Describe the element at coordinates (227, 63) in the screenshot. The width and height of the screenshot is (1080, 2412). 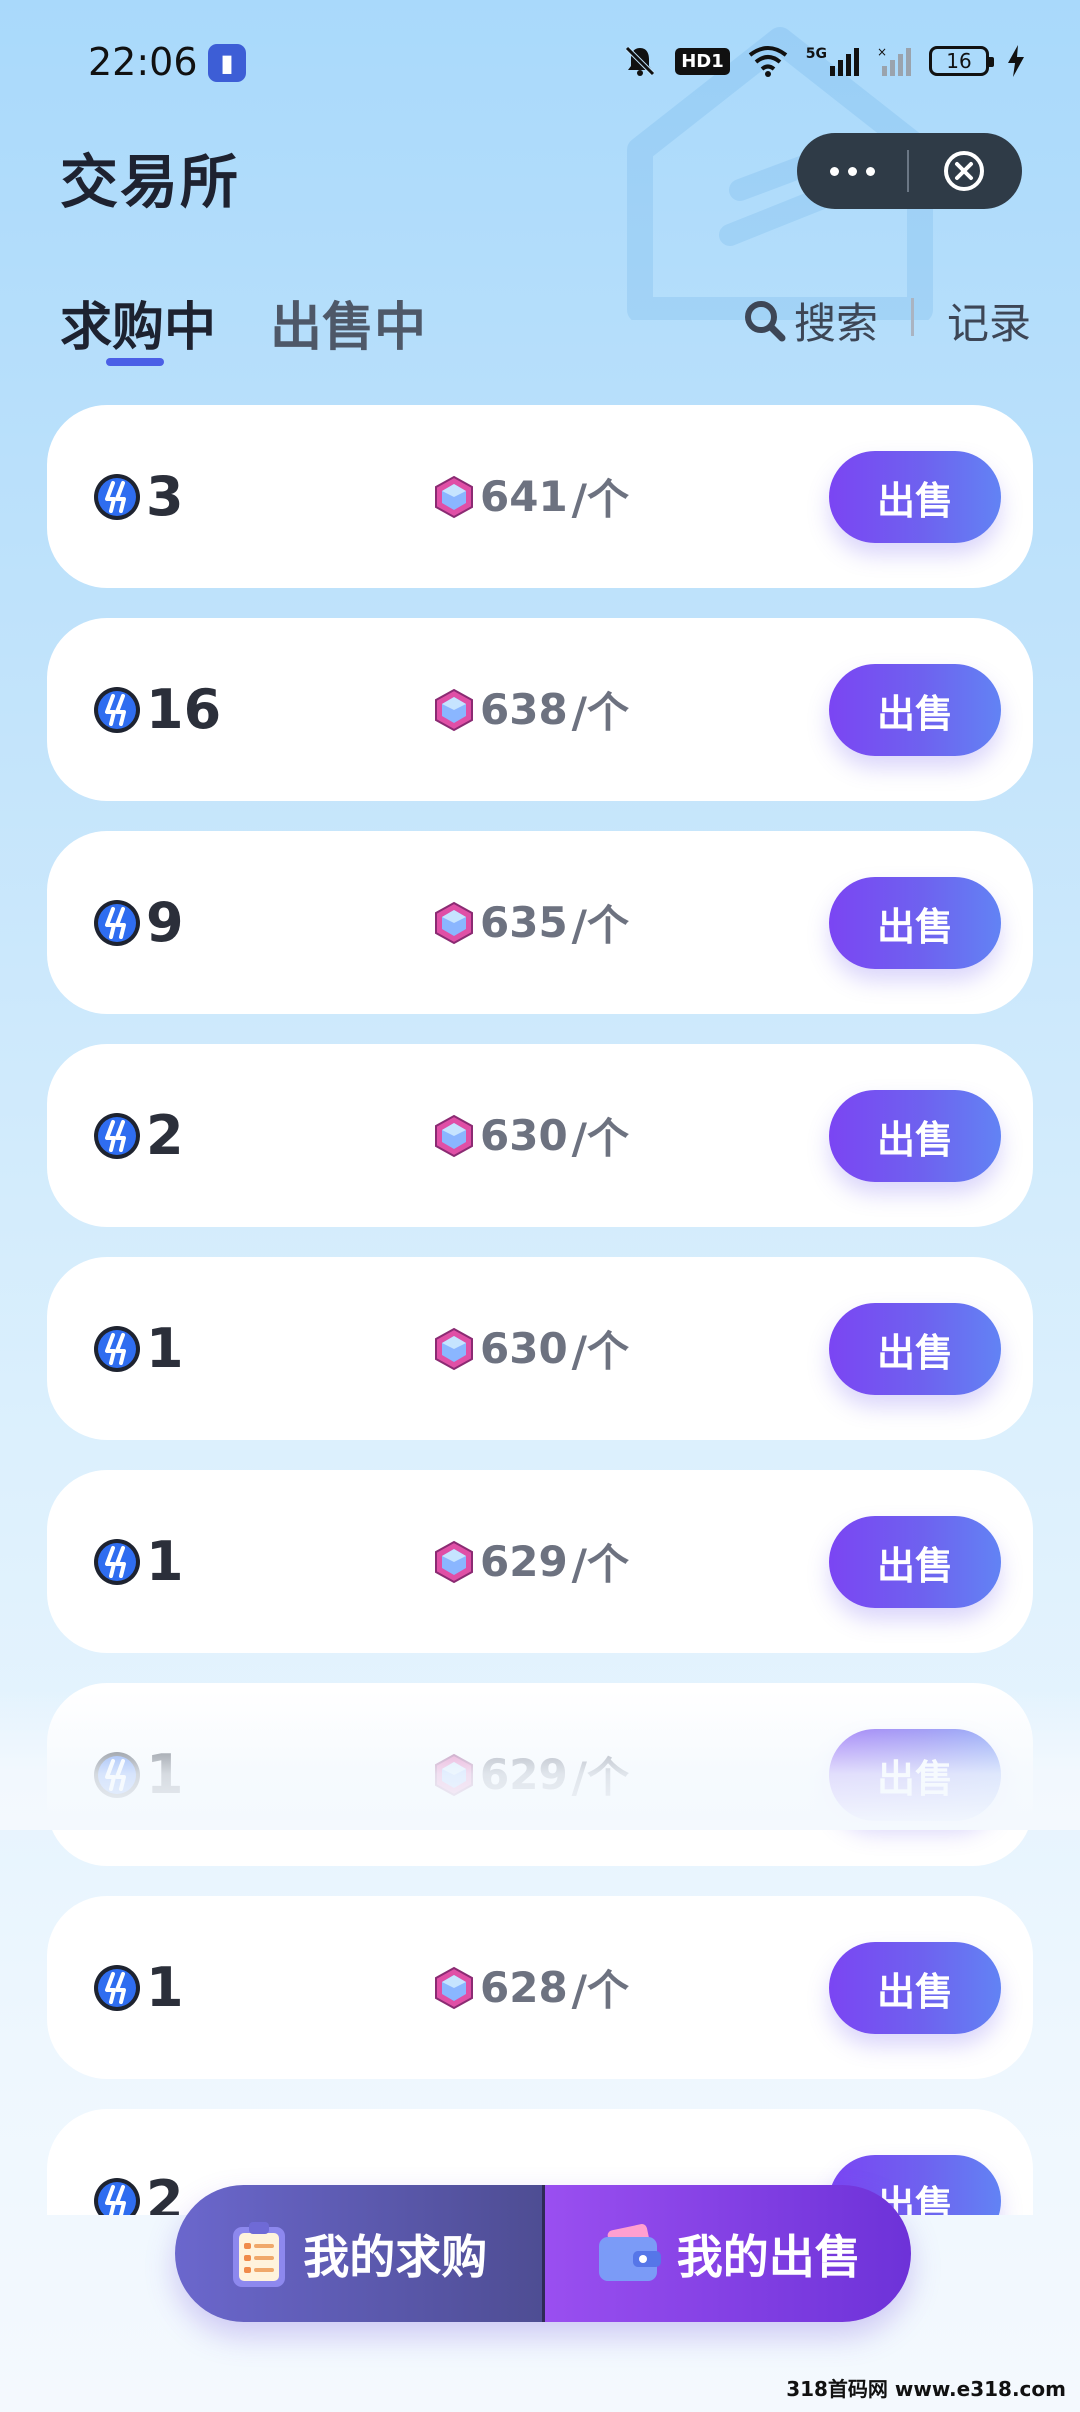
I see `flashlight-icon: ▮` at that location.